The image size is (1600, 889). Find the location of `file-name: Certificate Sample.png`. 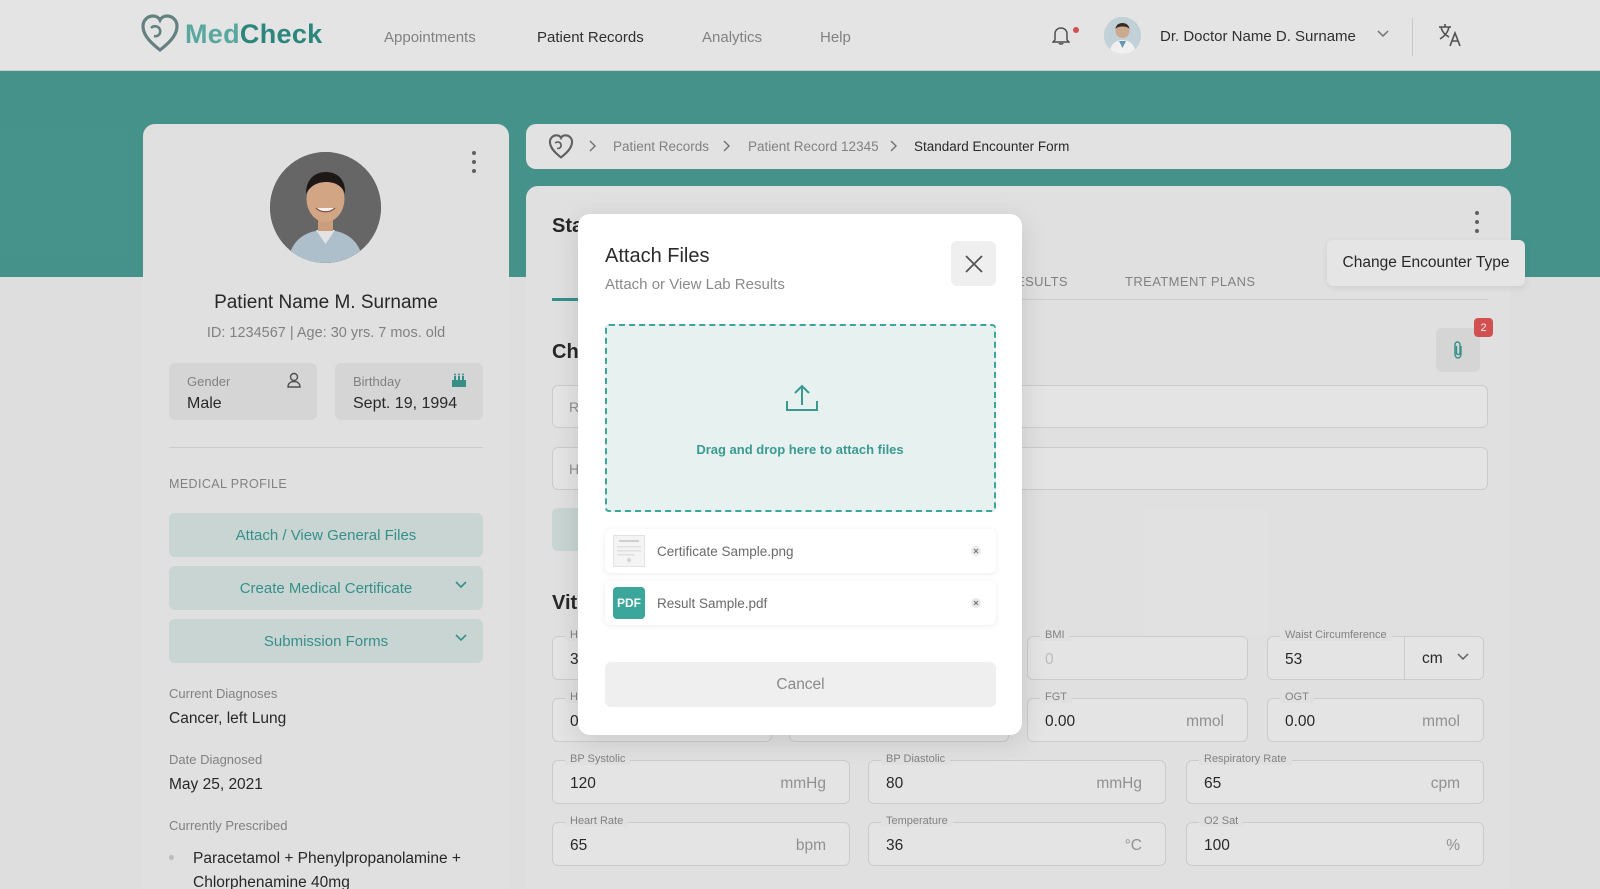

file-name: Certificate Sample.png is located at coordinates (725, 551).